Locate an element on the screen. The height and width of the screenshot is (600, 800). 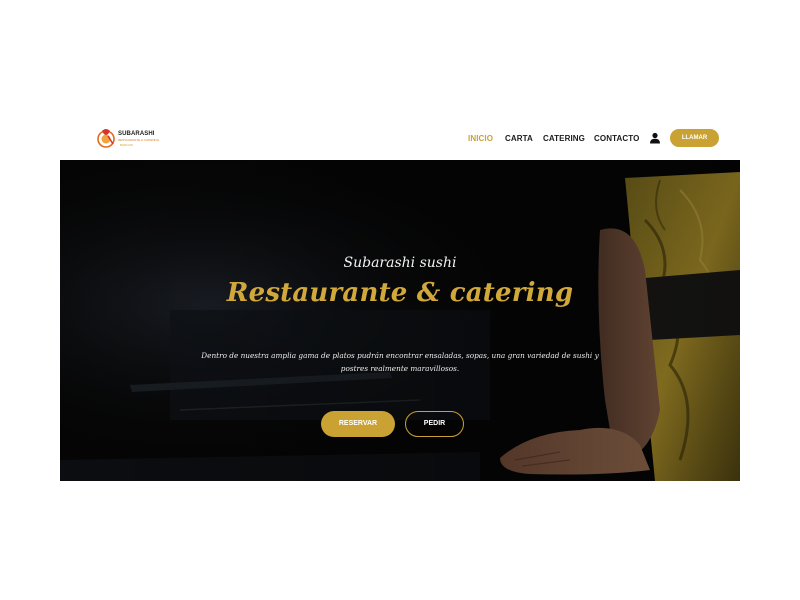
hero-headline: Restaurante & catering is located at coordinates (400, 293).